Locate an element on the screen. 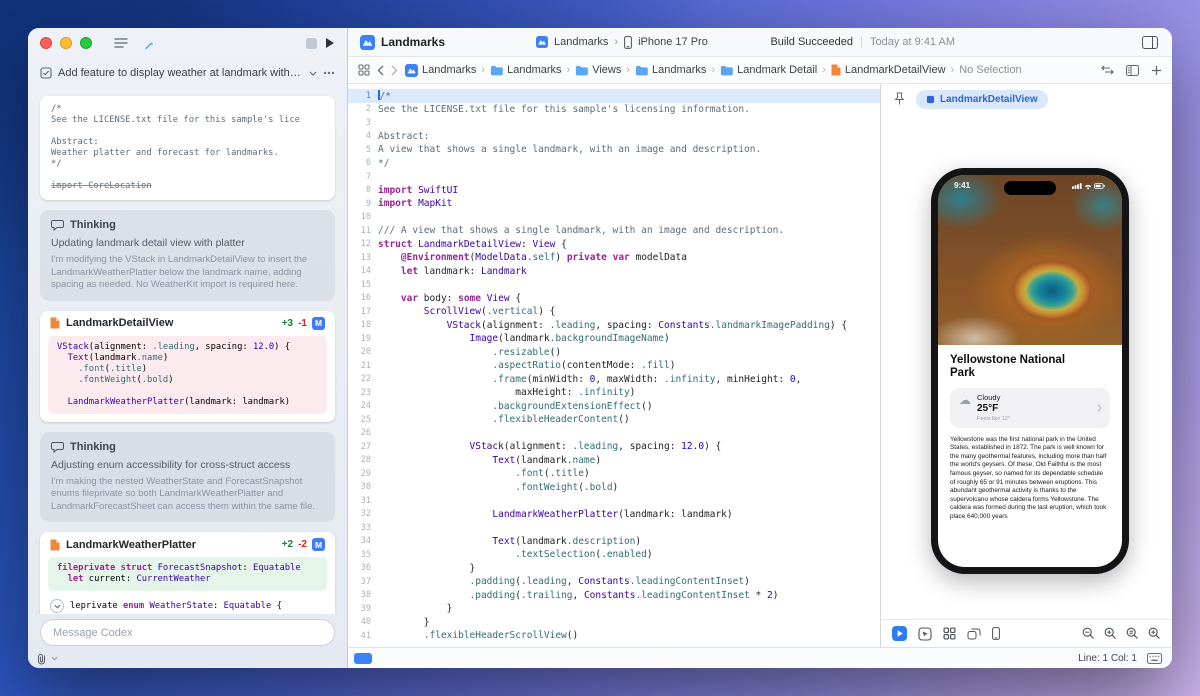 The width and height of the screenshot is (1200, 696). chevron-down-icon is located at coordinates (313, 73).